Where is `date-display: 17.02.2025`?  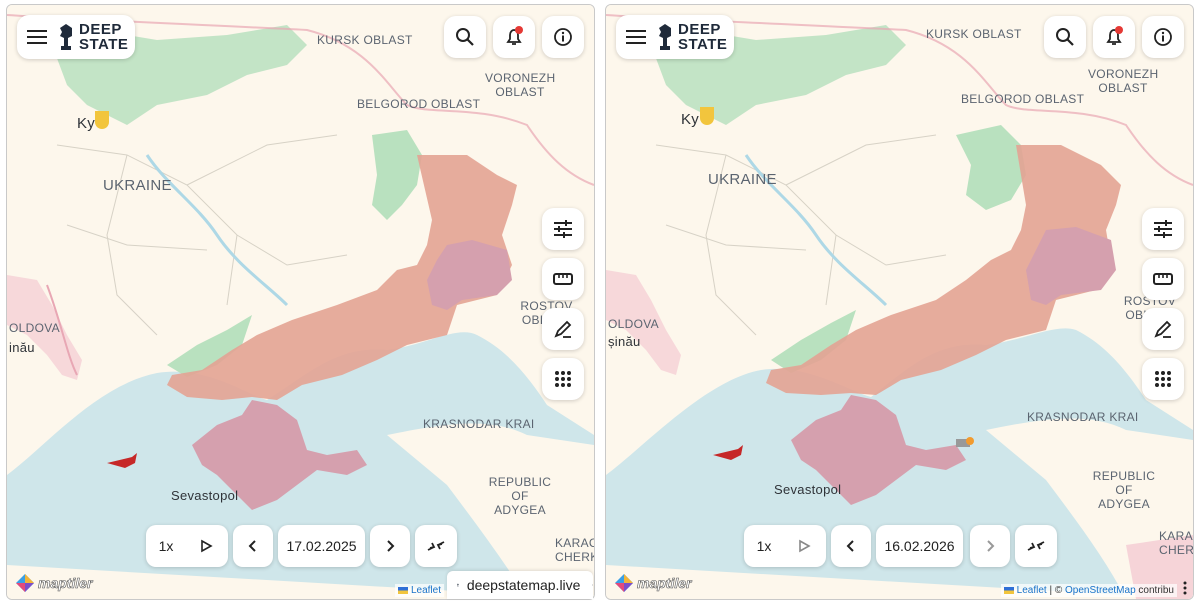
date-display: 17.02.2025 is located at coordinates (321, 546).